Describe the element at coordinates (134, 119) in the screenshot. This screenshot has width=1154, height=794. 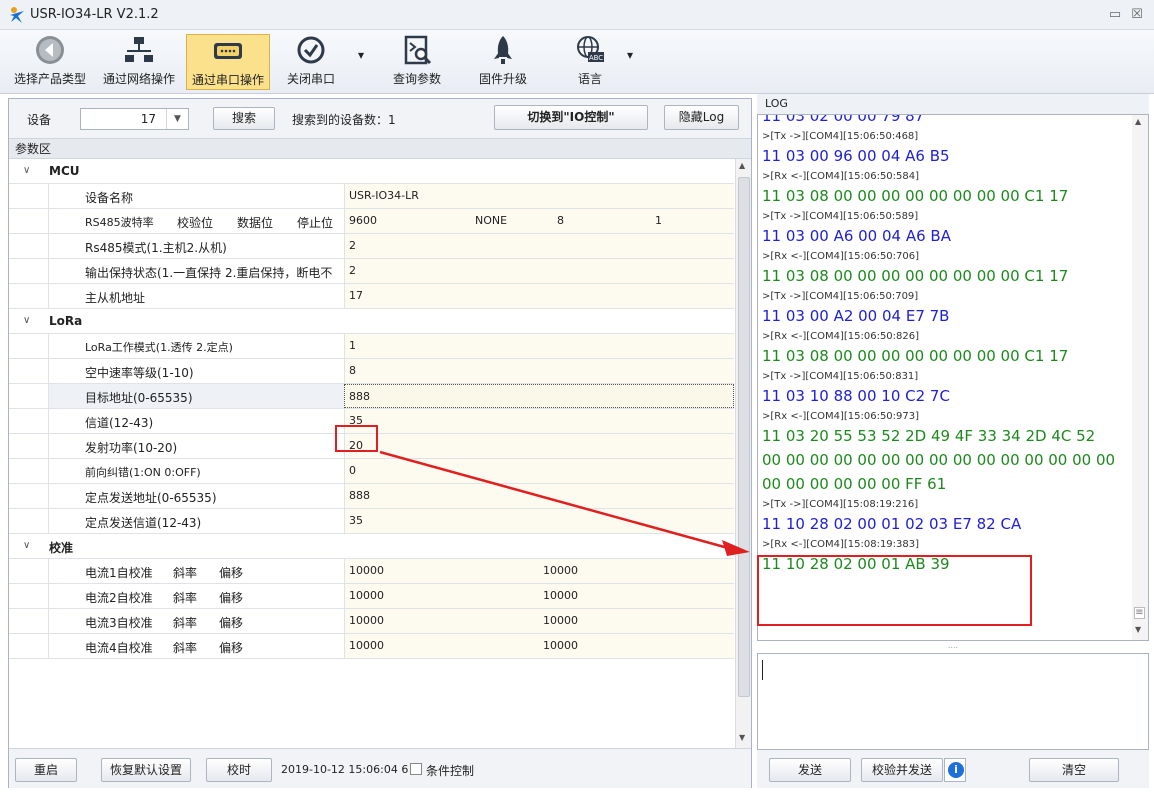
I see `device-select: 17 ▼` at that location.